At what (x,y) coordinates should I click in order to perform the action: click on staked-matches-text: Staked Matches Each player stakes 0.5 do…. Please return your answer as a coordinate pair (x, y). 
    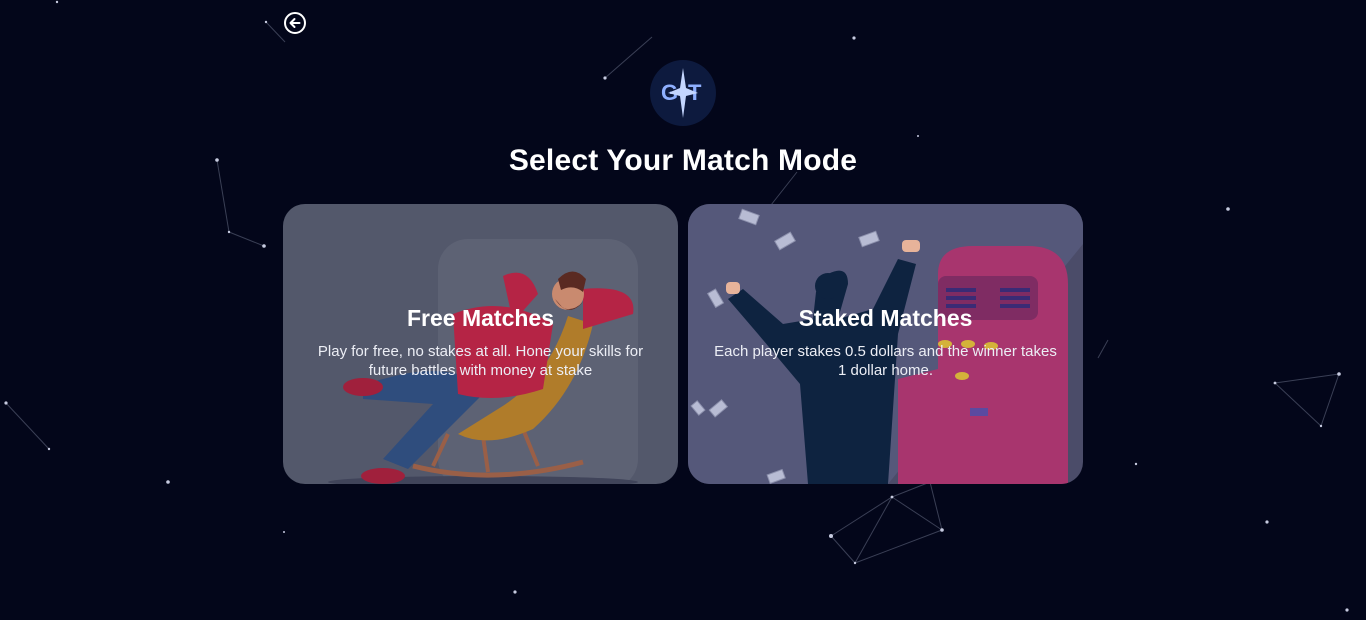
    Looking at the image, I should click on (885, 342).